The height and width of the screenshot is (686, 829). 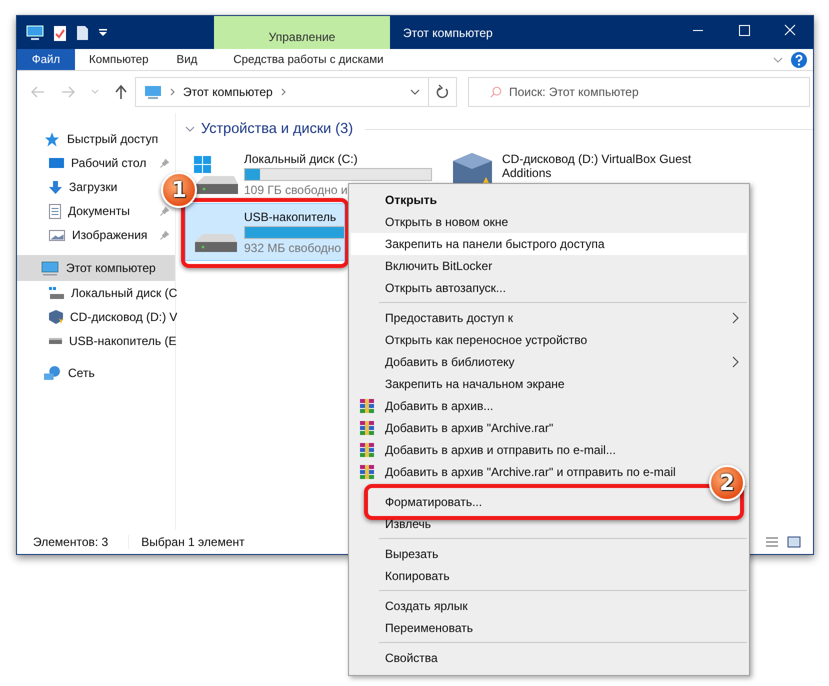 I want to click on ribbon-tab: Средства работы с дисками, so click(x=308, y=59).